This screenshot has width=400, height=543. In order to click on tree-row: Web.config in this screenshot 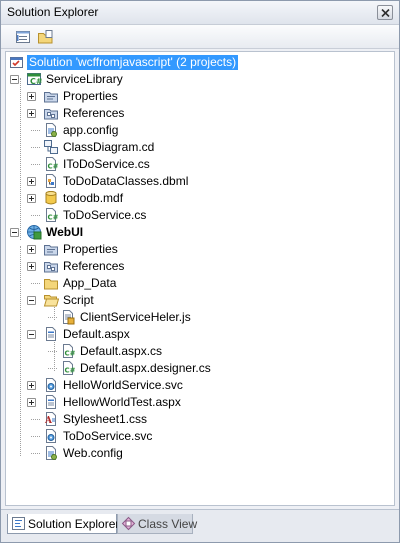, I will do `click(200, 453)`.